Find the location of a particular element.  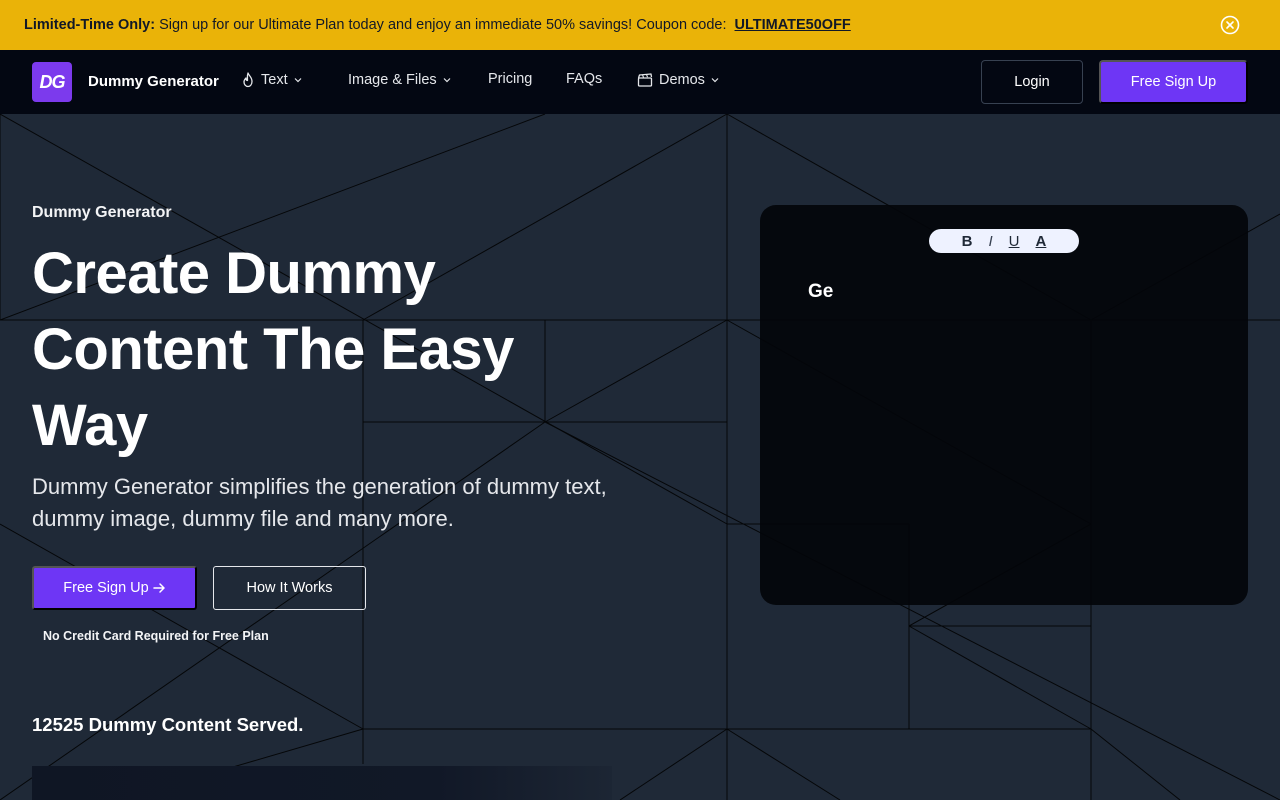

italic-button: I is located at coordinates (990, 241).